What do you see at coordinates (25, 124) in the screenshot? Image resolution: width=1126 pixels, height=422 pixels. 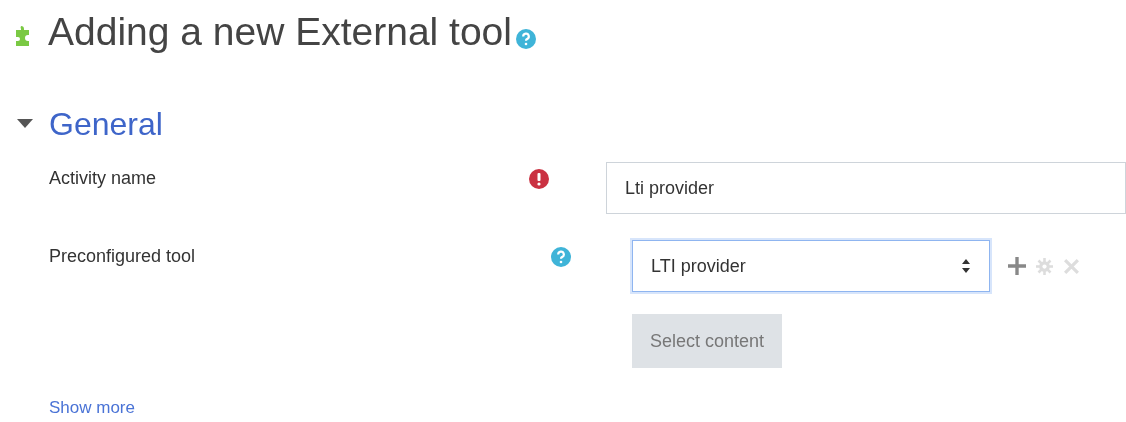 I see `caret-icon` at bounding box center [25, 124].